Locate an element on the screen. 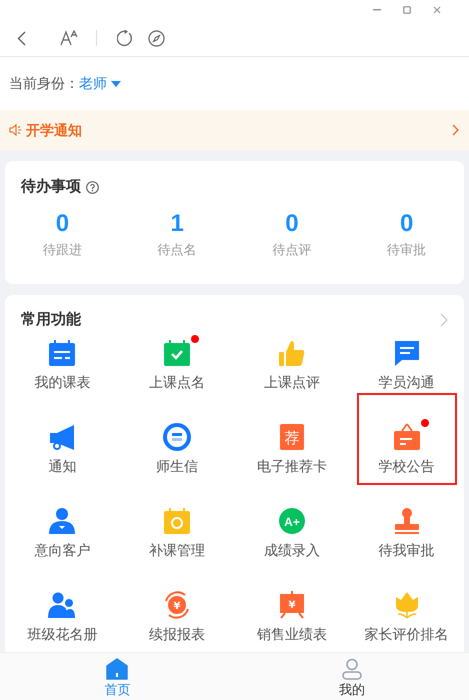 Image resolution: width=469 pixels, height=700 pixels. person-icon is located at coordinates (62, 521).